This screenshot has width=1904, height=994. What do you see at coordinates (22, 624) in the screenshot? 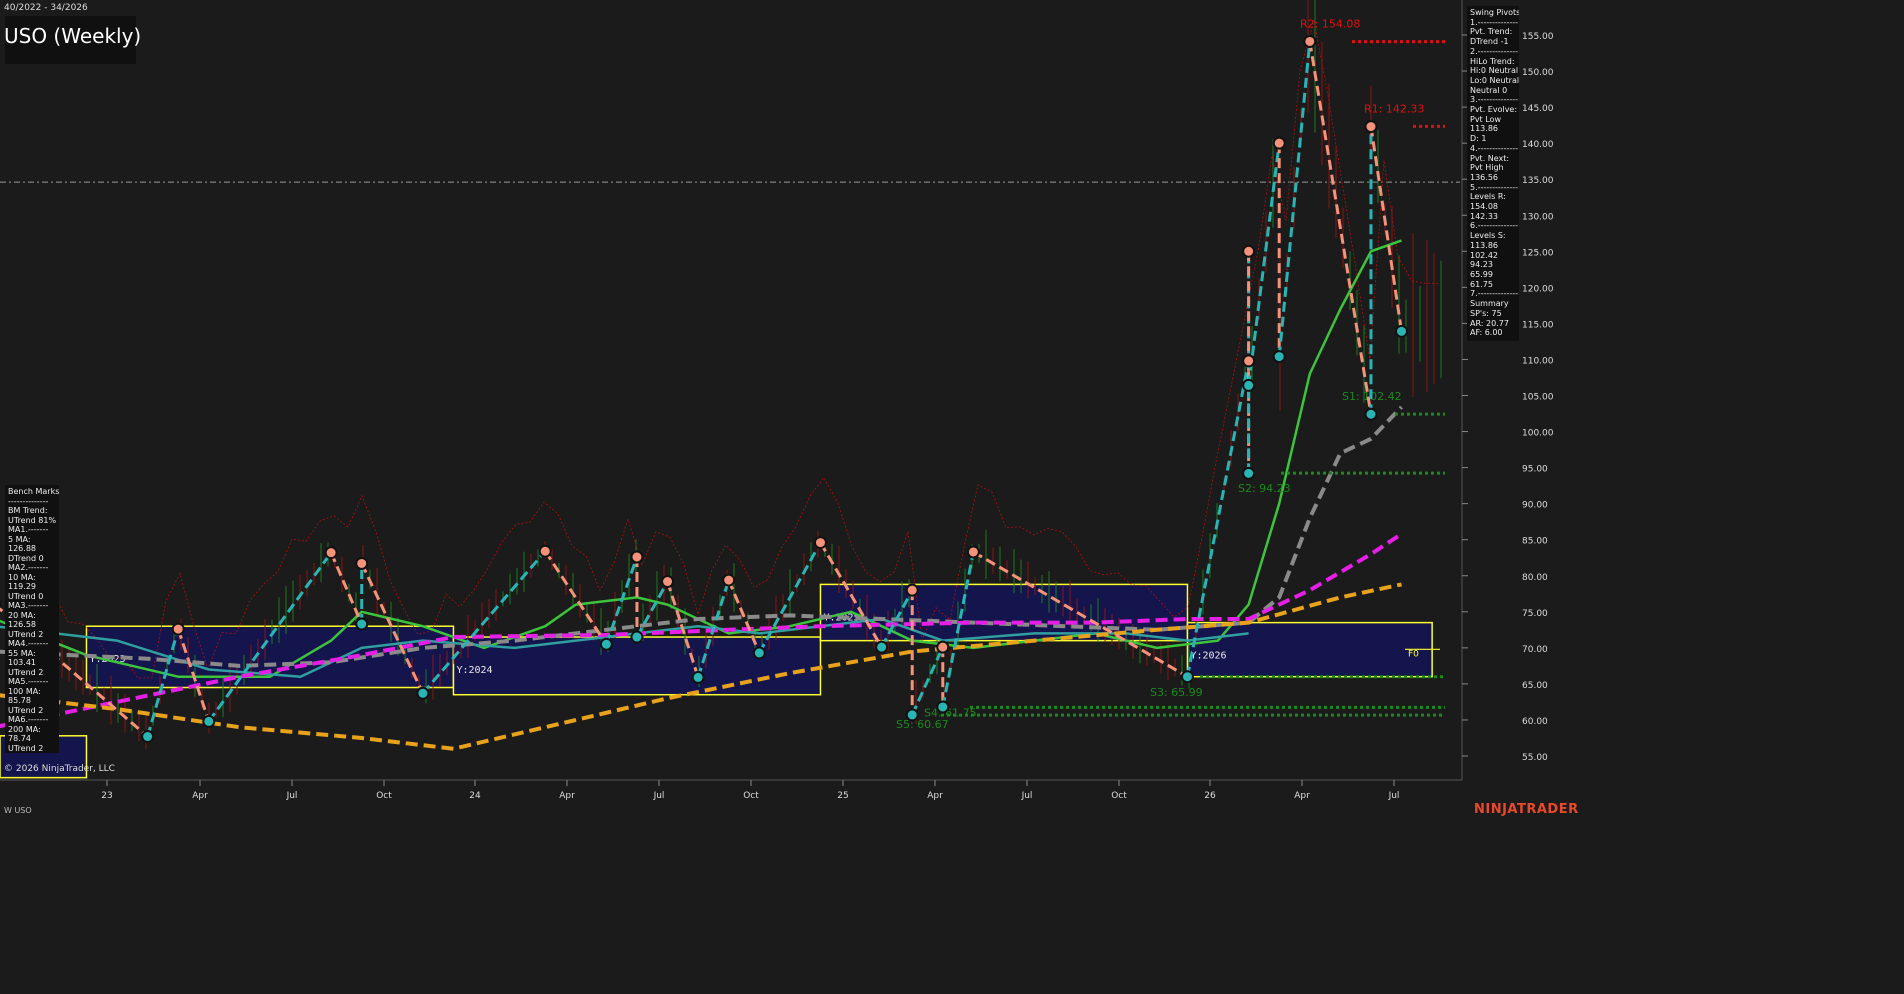
I see `bench-panel-line: 126.58` at bounding box center [22, 624].